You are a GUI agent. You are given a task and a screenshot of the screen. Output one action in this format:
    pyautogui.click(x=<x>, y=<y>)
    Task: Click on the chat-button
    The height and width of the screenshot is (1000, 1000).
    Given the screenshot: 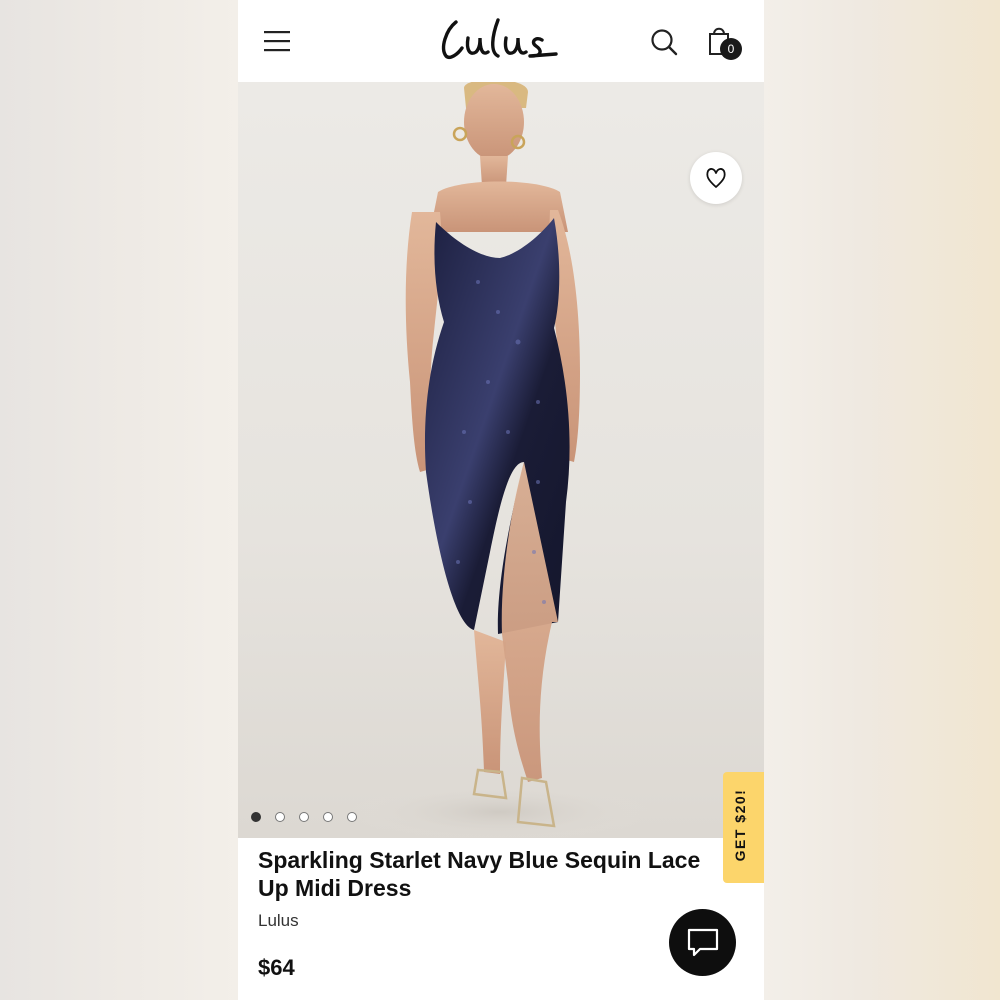 What is the action you would take?
    pyautogui.click(x=702, y=942)
    